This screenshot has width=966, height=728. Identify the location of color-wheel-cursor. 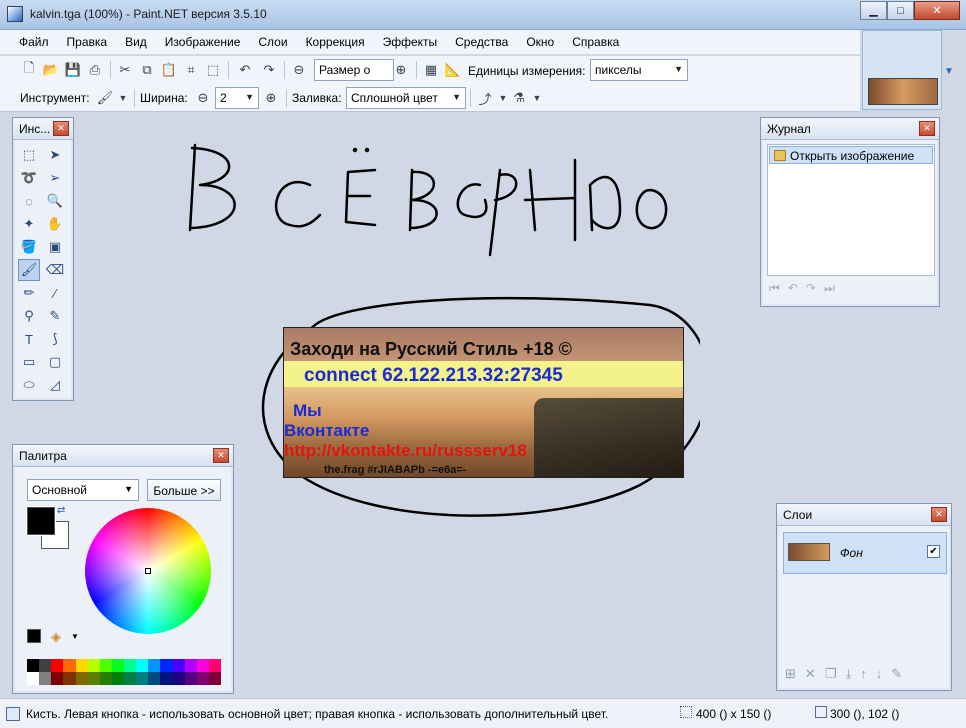
(148, 571).